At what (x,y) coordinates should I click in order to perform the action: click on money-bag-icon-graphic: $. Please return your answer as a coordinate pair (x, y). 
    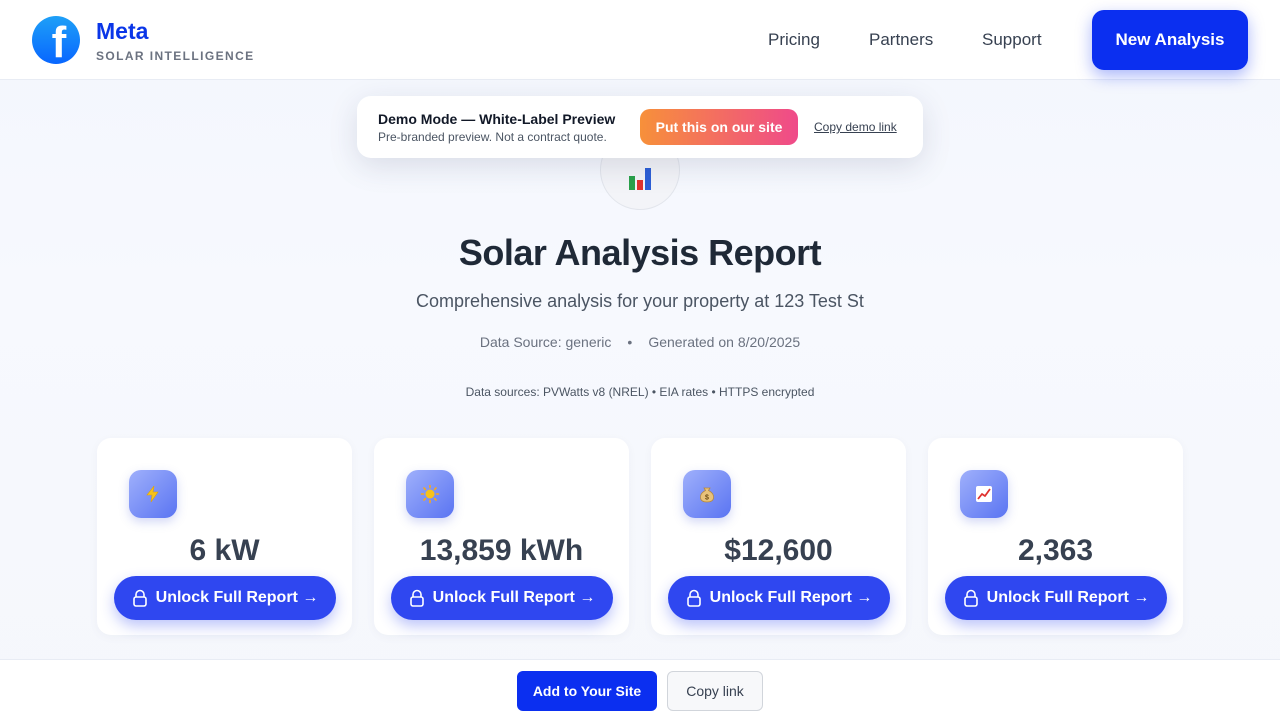
    Looking at the image, I should click on (707, 495).